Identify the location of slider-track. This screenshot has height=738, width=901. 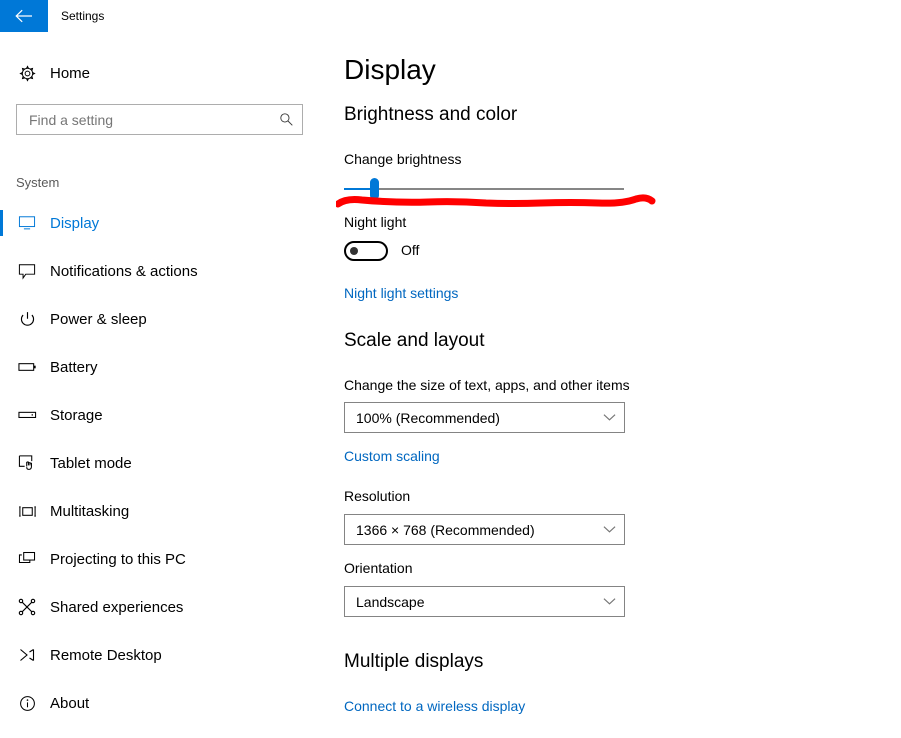
(484, 189).